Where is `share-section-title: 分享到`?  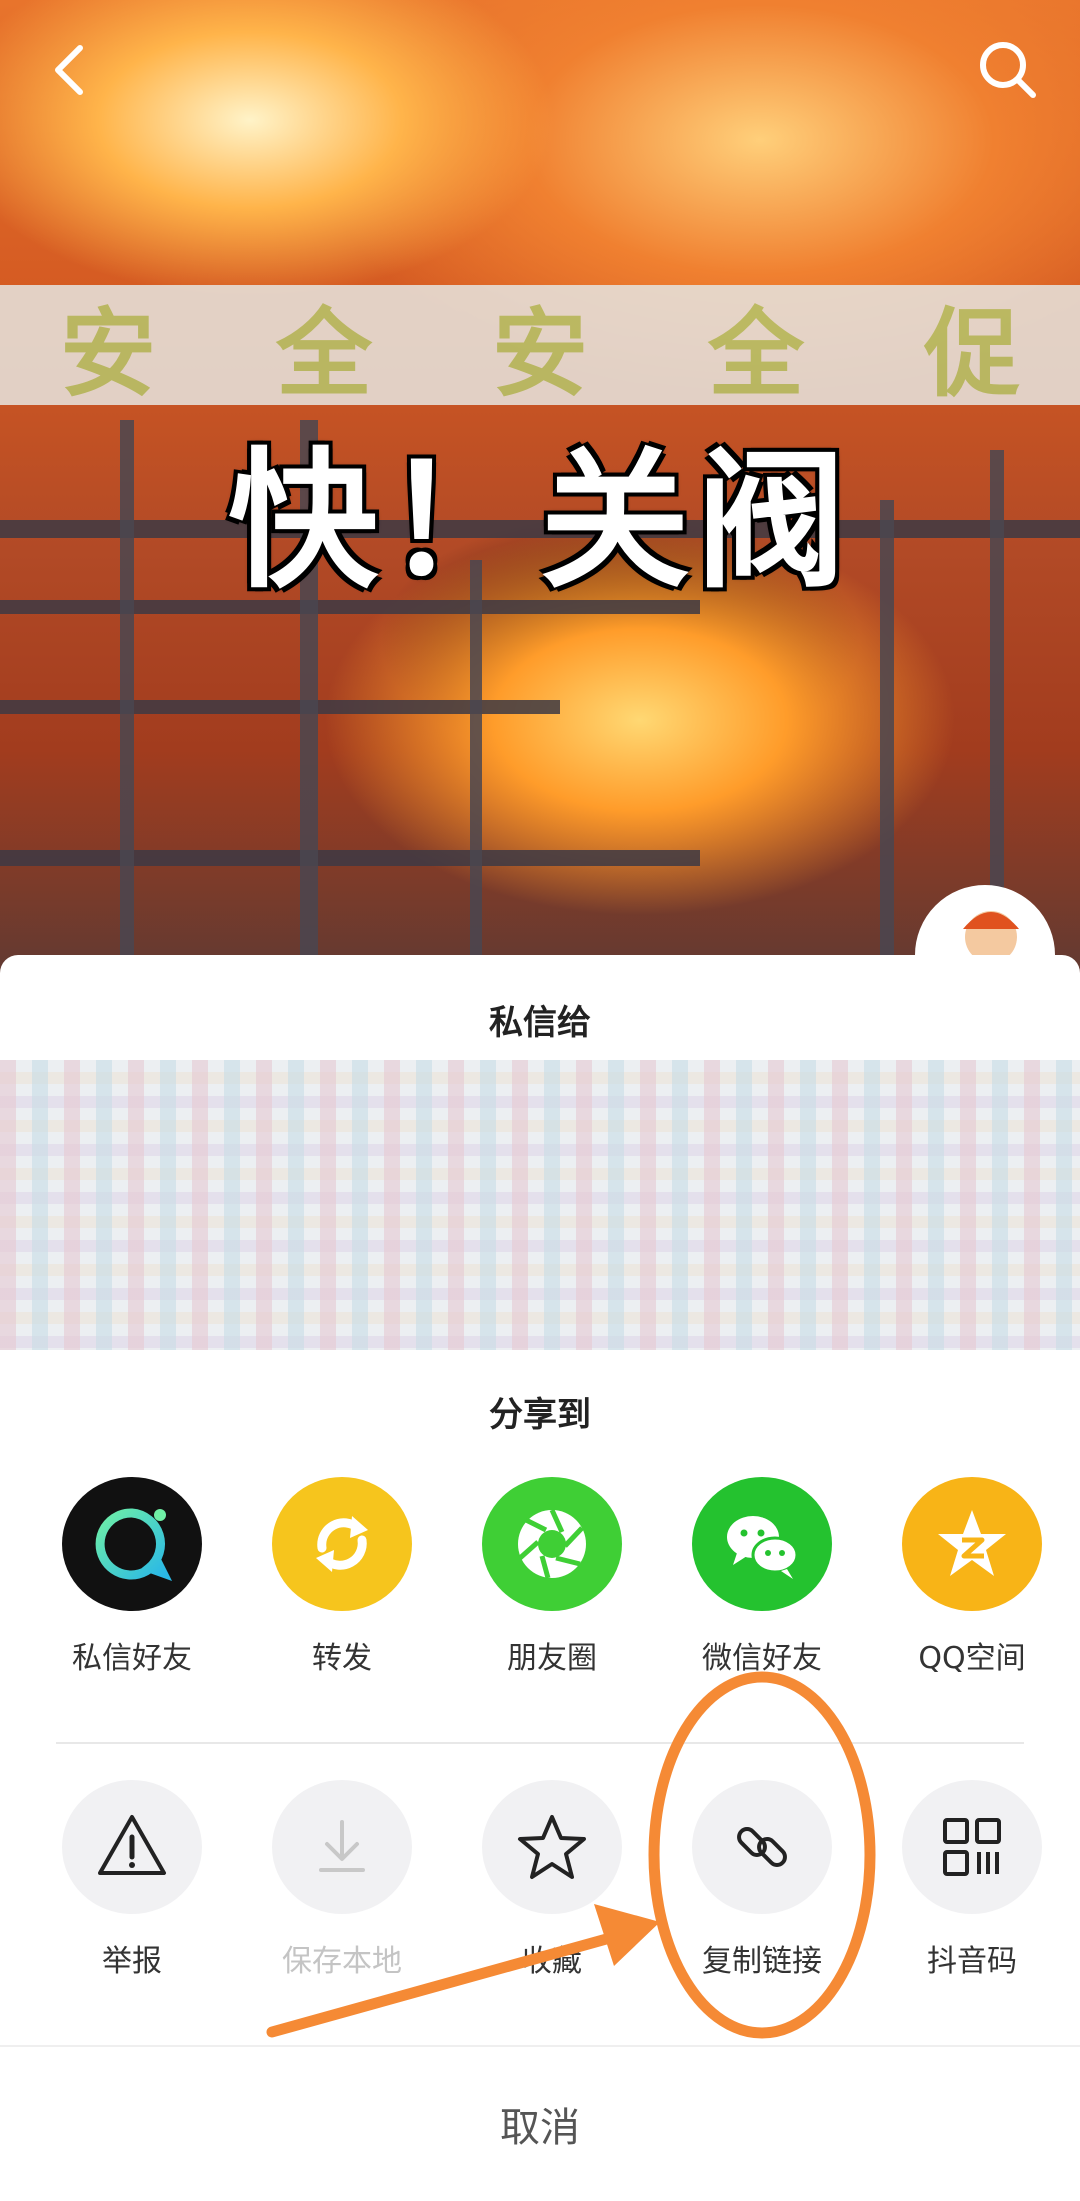 share-section-title: 分享到 is located at coordinates (540, 1415).